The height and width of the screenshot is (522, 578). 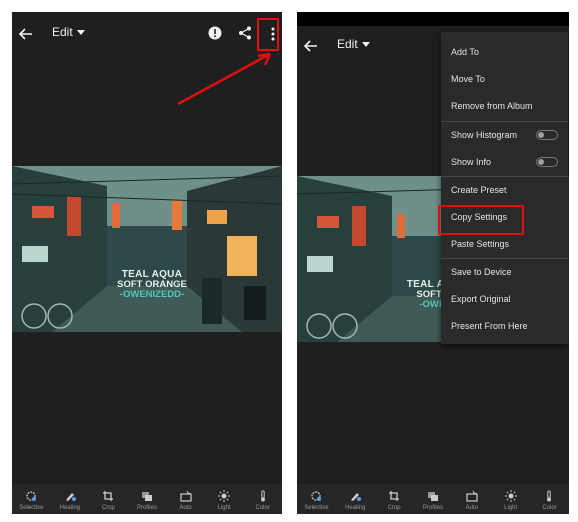 What do you see at coordinates (147, 34) in the screenshot?
I see `top-bar: Edit` at bounding box center [147, 34].